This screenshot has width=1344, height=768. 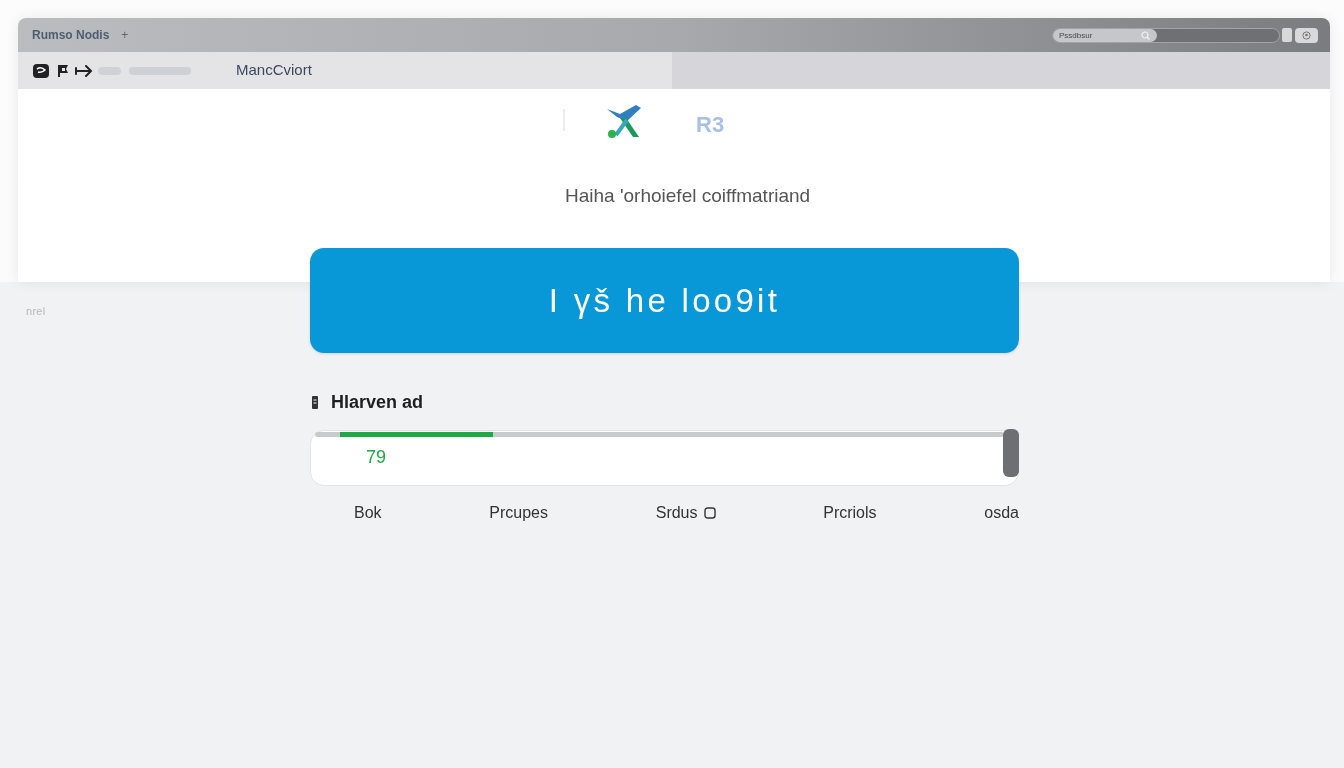 What do you see at coordinates (1011, 453) in the screenshot?
I see `slider-handle` at bounding box center [1011, 453].